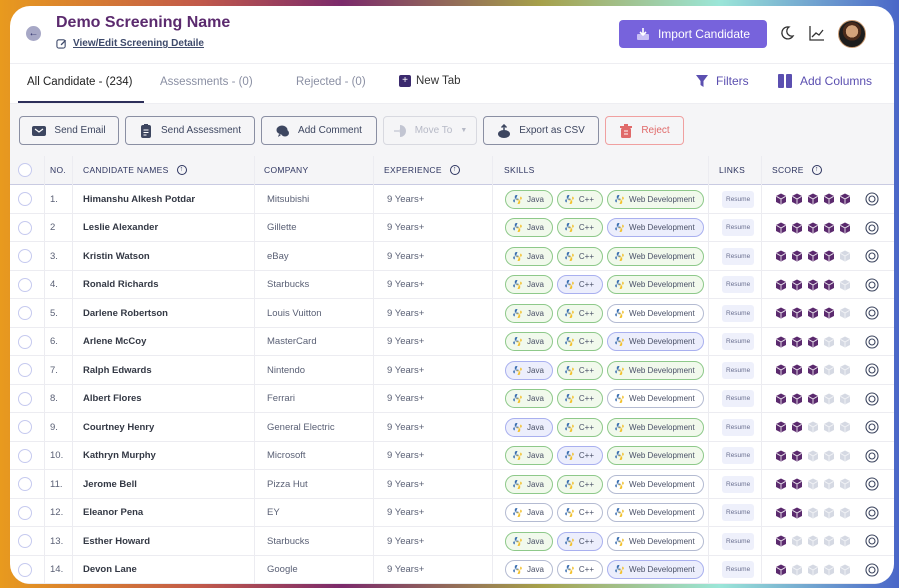  What do you see at coordinates (722, 81) in the screenshot?
I see `filters-button: Filters` at bounding box center [722, 81].